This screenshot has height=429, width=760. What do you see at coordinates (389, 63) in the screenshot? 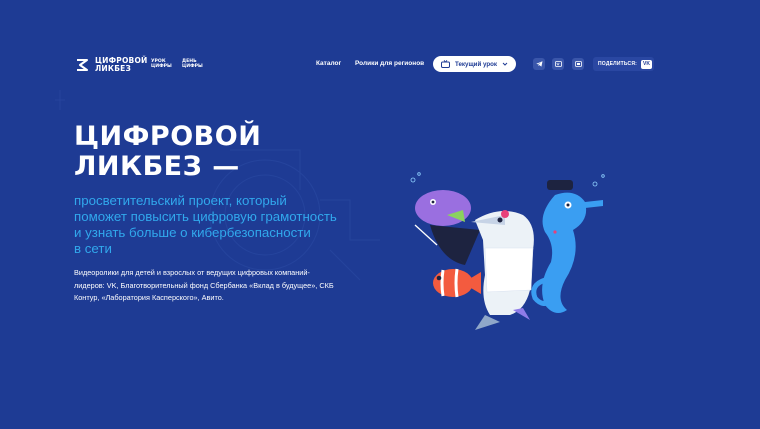
I see `nav-regions: Ролики для регионов` at bounding box center [389, 63].